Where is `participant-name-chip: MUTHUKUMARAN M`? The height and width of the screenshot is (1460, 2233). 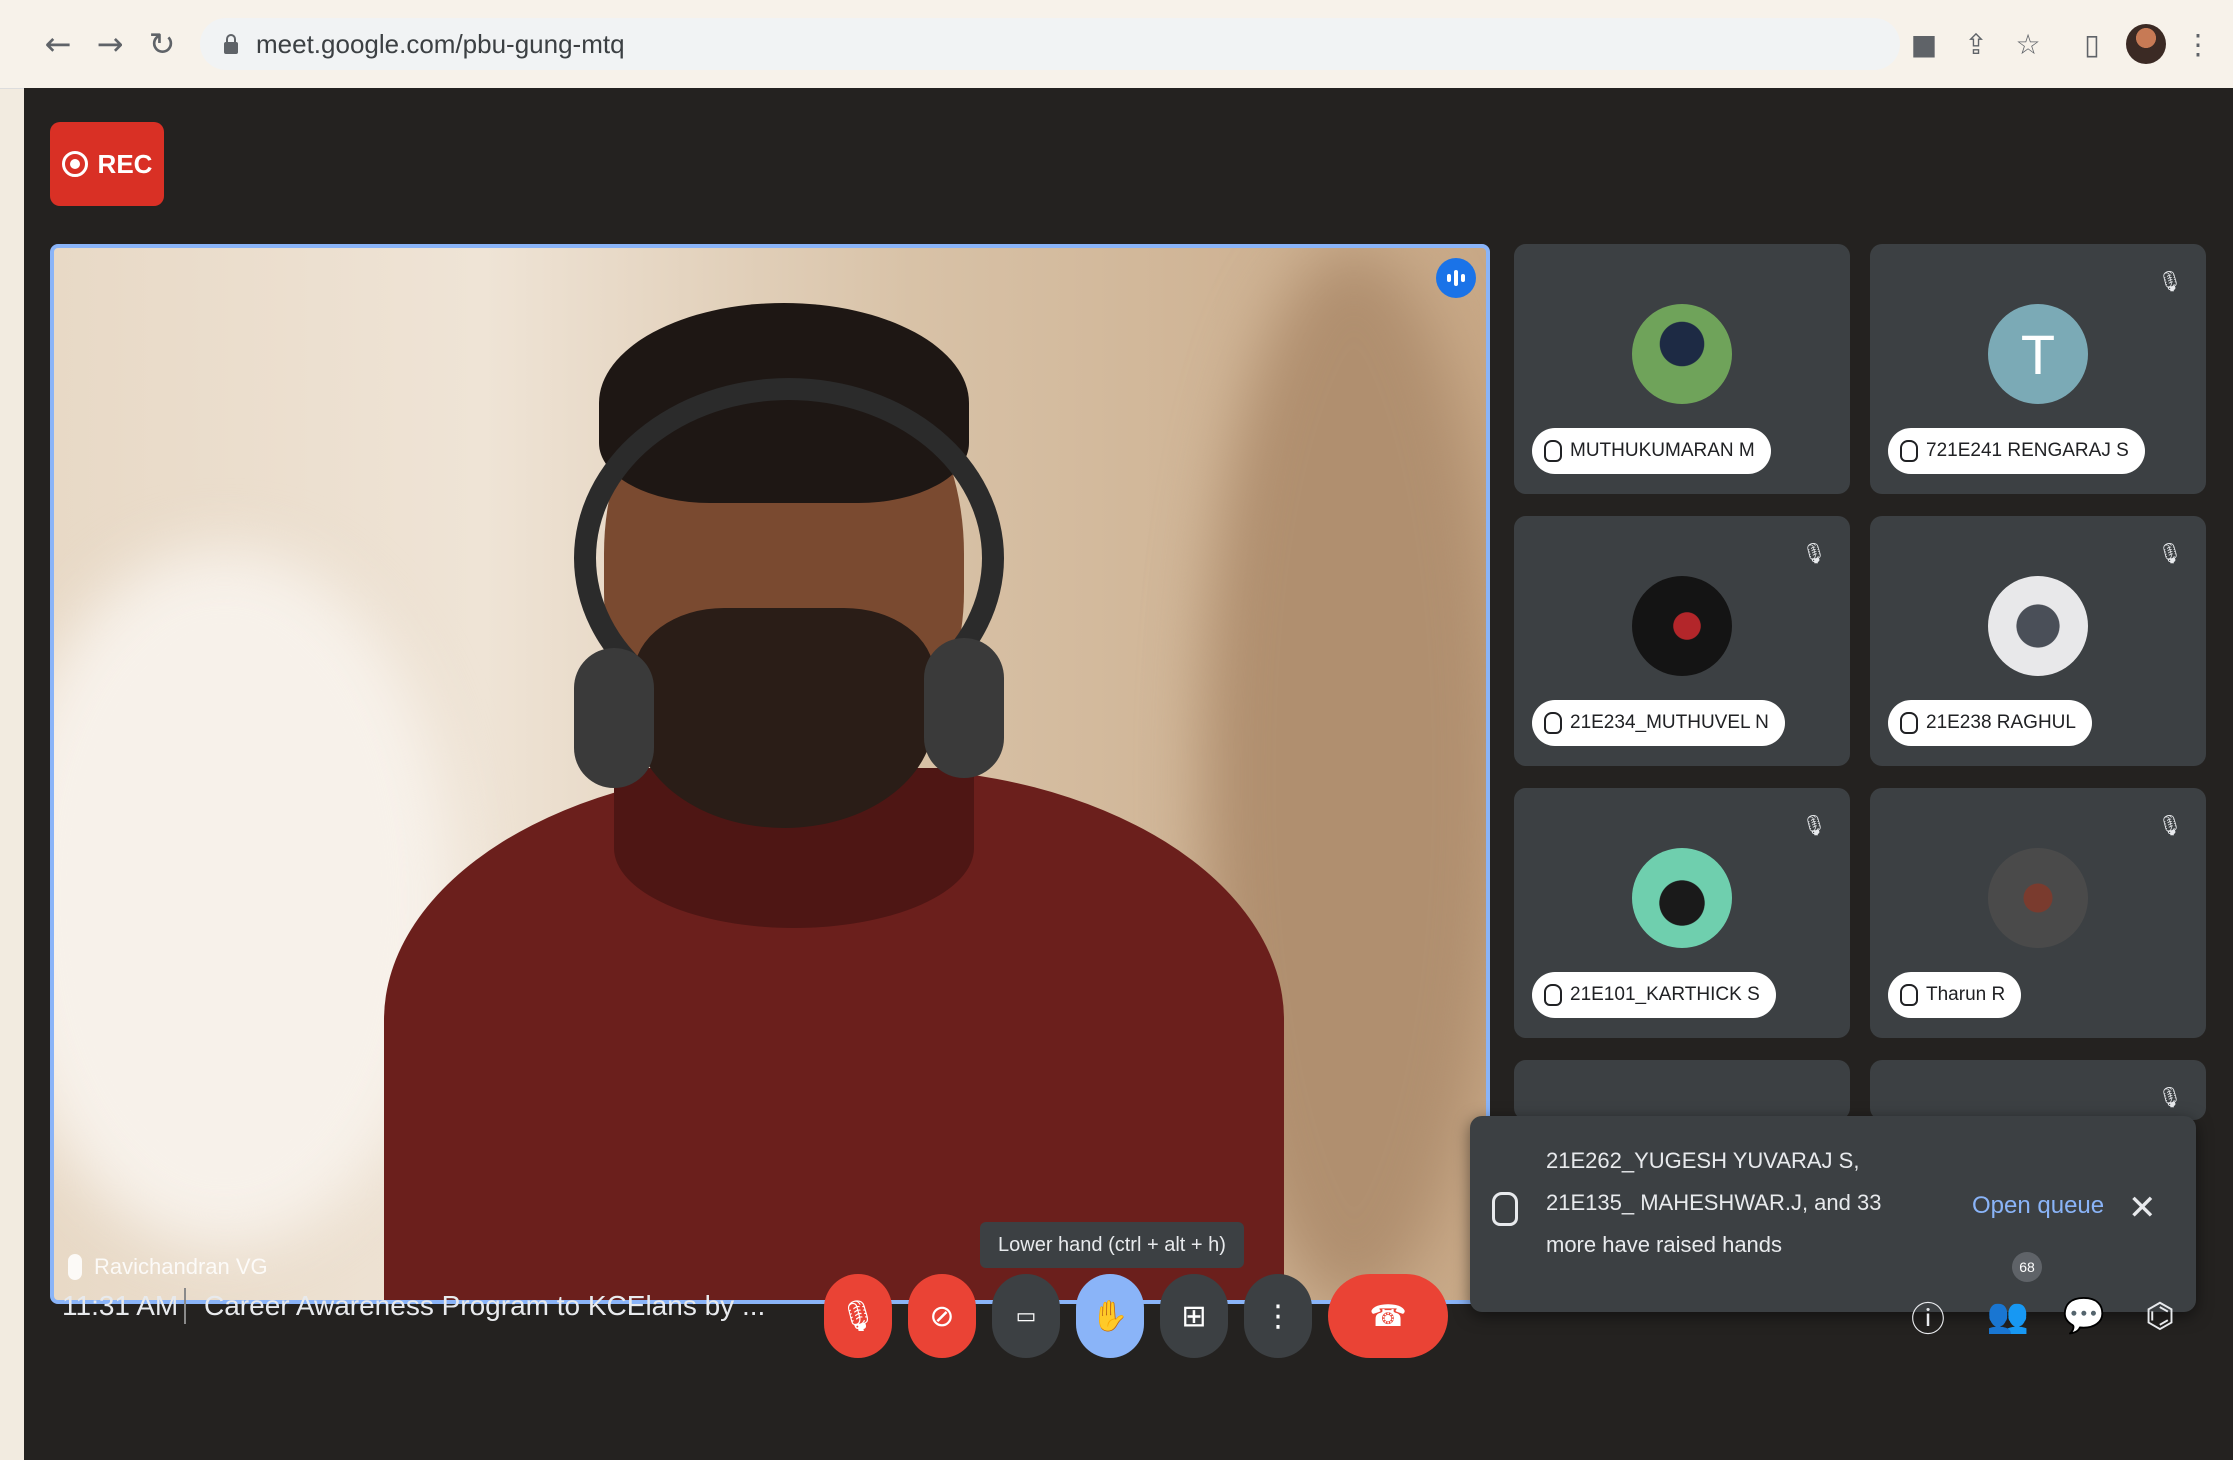
participant-name-chip: MUTHUKUMARAN M is located at coordinates (1651, 451).